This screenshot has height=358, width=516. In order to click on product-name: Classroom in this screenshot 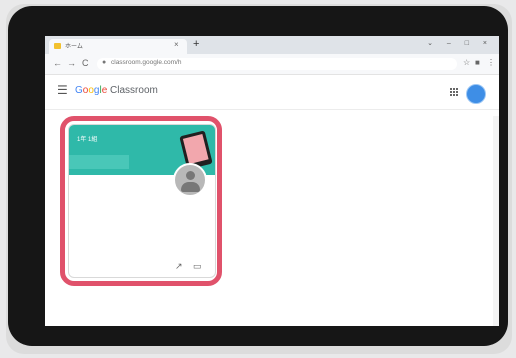, I will do `click(134, 90)`.